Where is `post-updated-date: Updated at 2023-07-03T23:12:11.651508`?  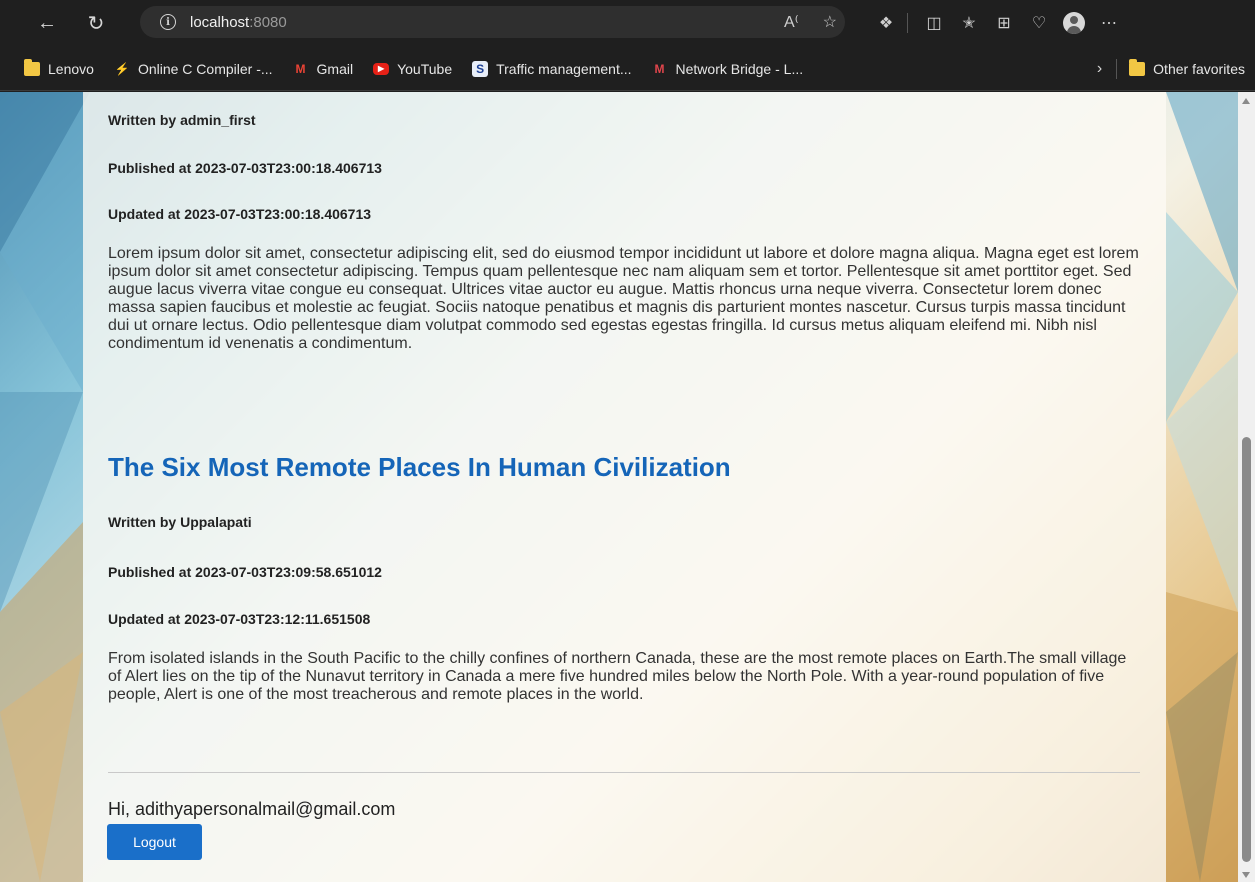
post-updated-date: Updated at 2023-07-03T23:12:11.651508 is located at coordinates (239, 619).